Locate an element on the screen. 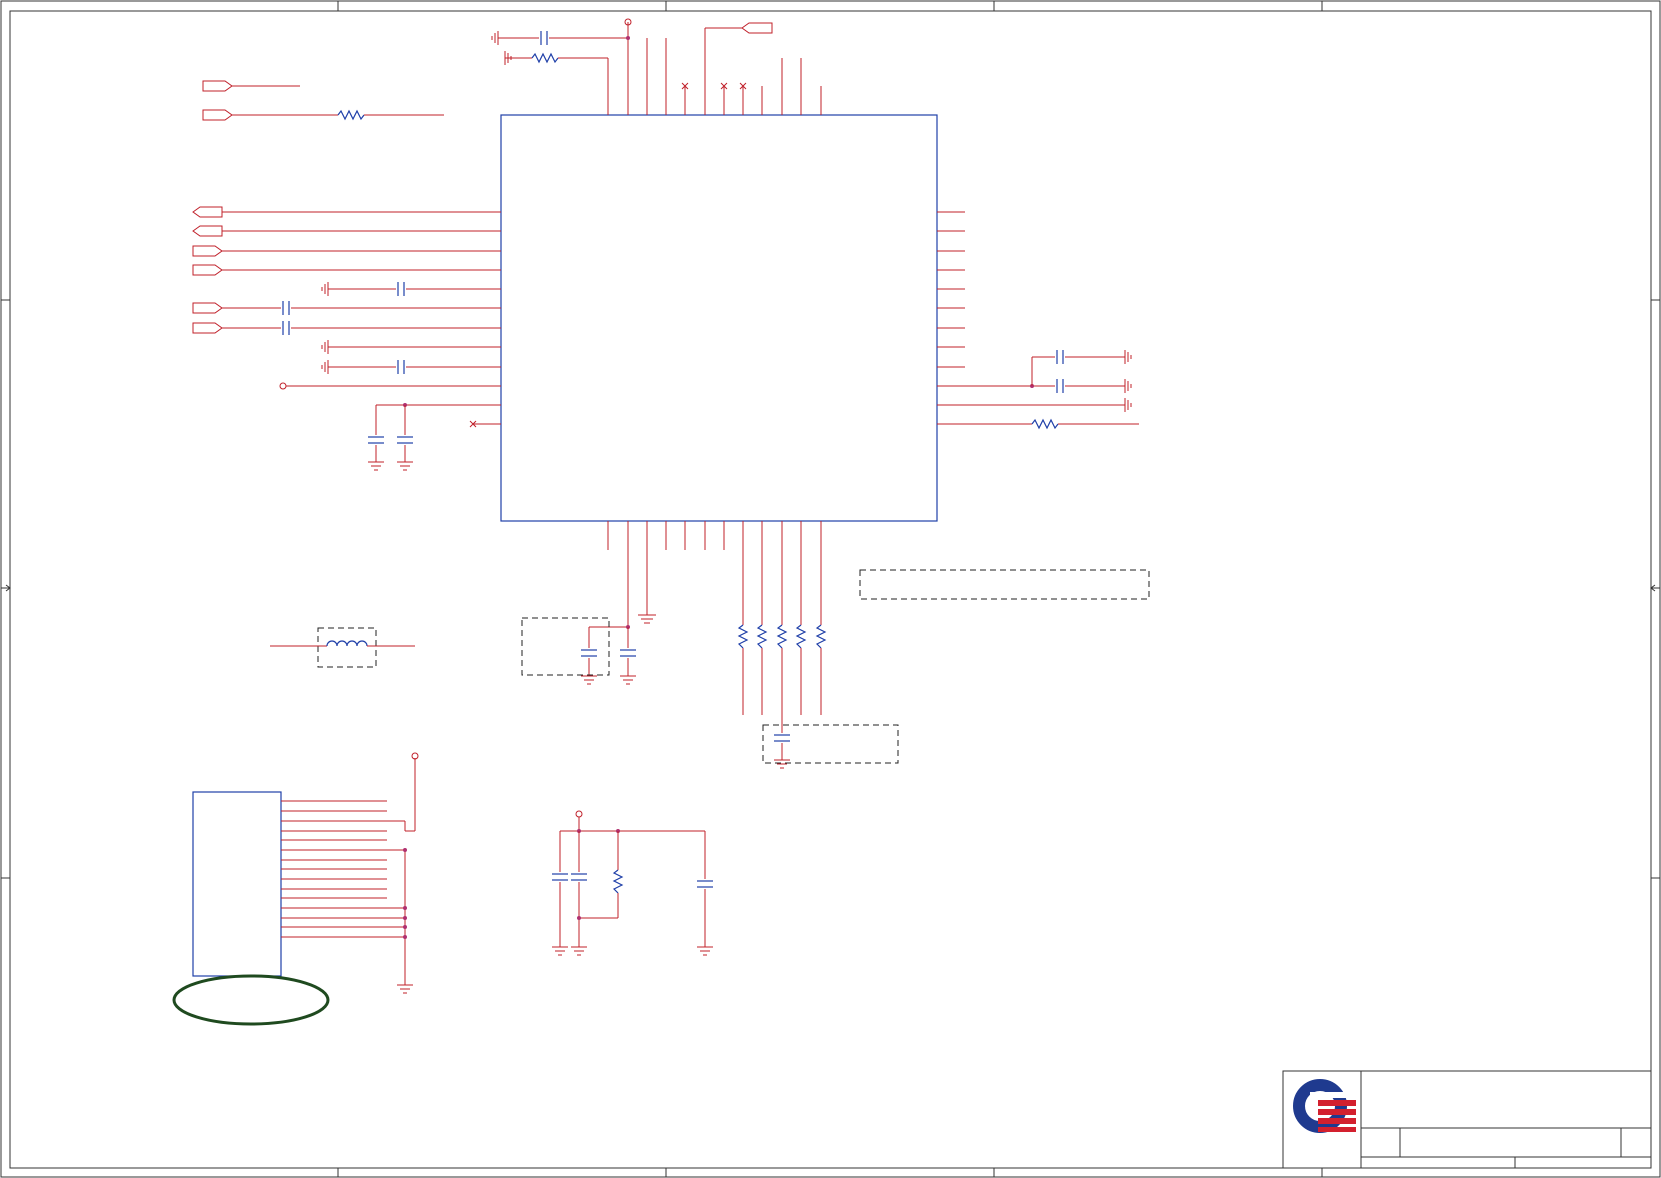 This screenshot has width=1661, height=1178. ic-bottom-pins is located at coordinates (717, 645).